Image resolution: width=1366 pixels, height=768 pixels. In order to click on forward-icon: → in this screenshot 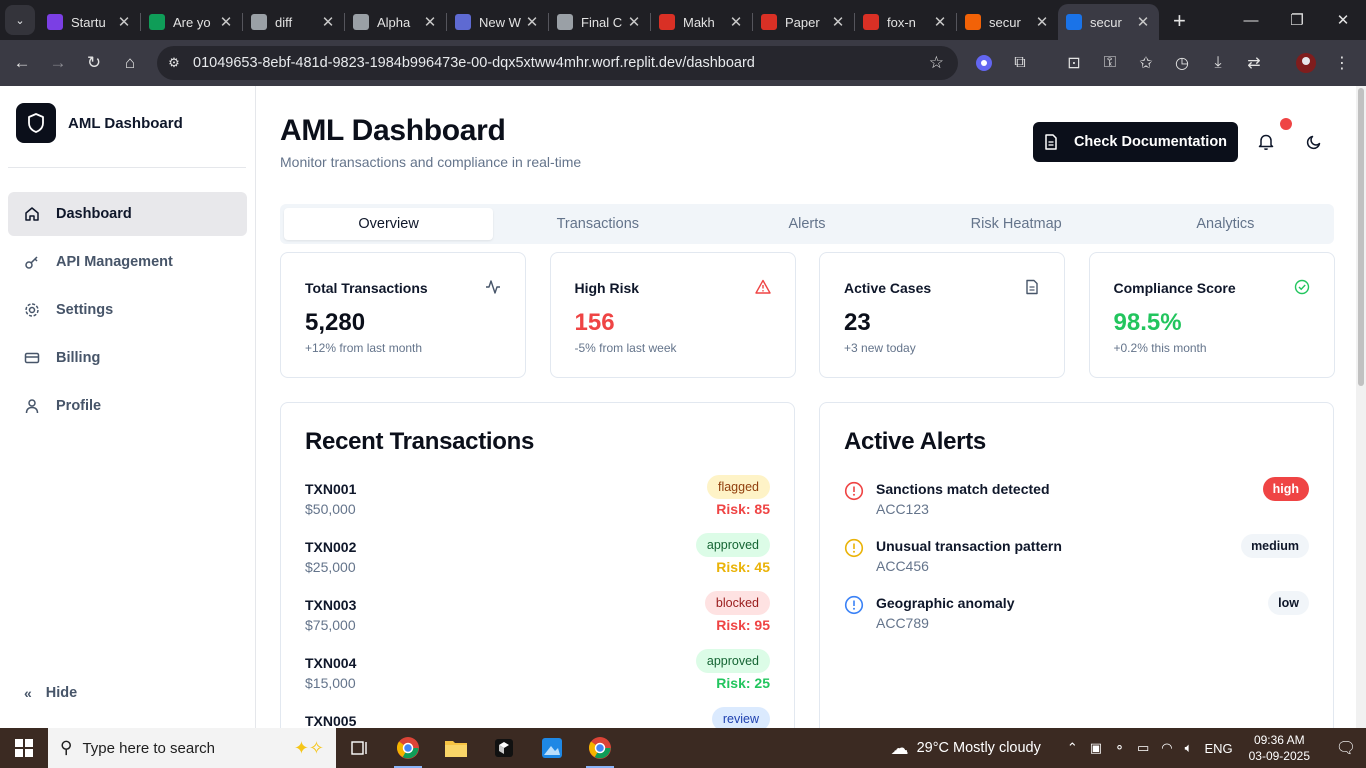, I will do `click(58, 63)`.